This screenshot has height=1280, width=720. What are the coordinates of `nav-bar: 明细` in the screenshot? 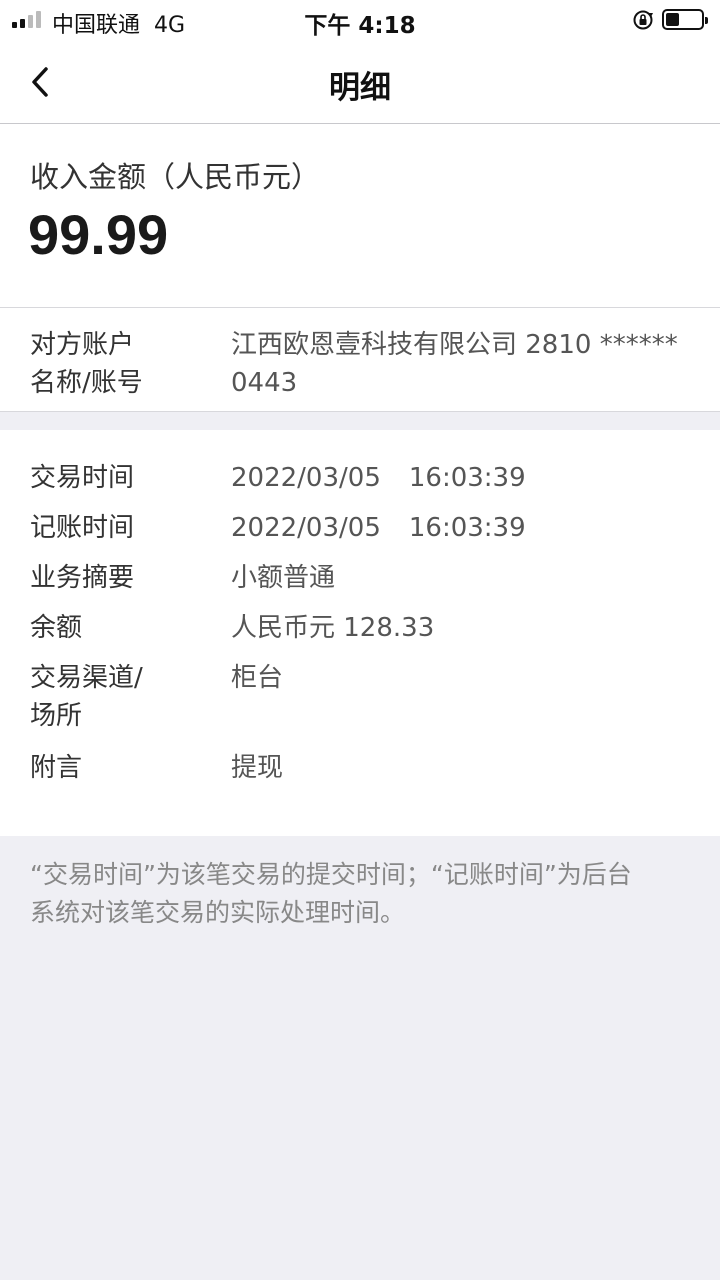 It's located at (360, 82).